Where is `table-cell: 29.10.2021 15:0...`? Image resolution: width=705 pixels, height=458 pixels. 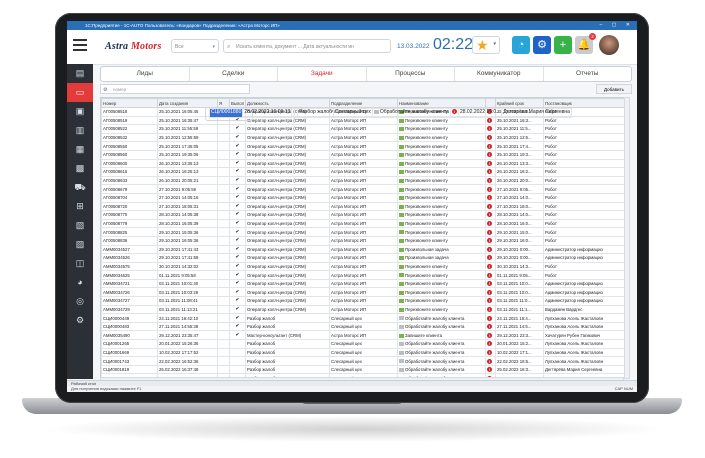 table-cell: 29.10.2021 15:0... is located at coordinates (519, 232).